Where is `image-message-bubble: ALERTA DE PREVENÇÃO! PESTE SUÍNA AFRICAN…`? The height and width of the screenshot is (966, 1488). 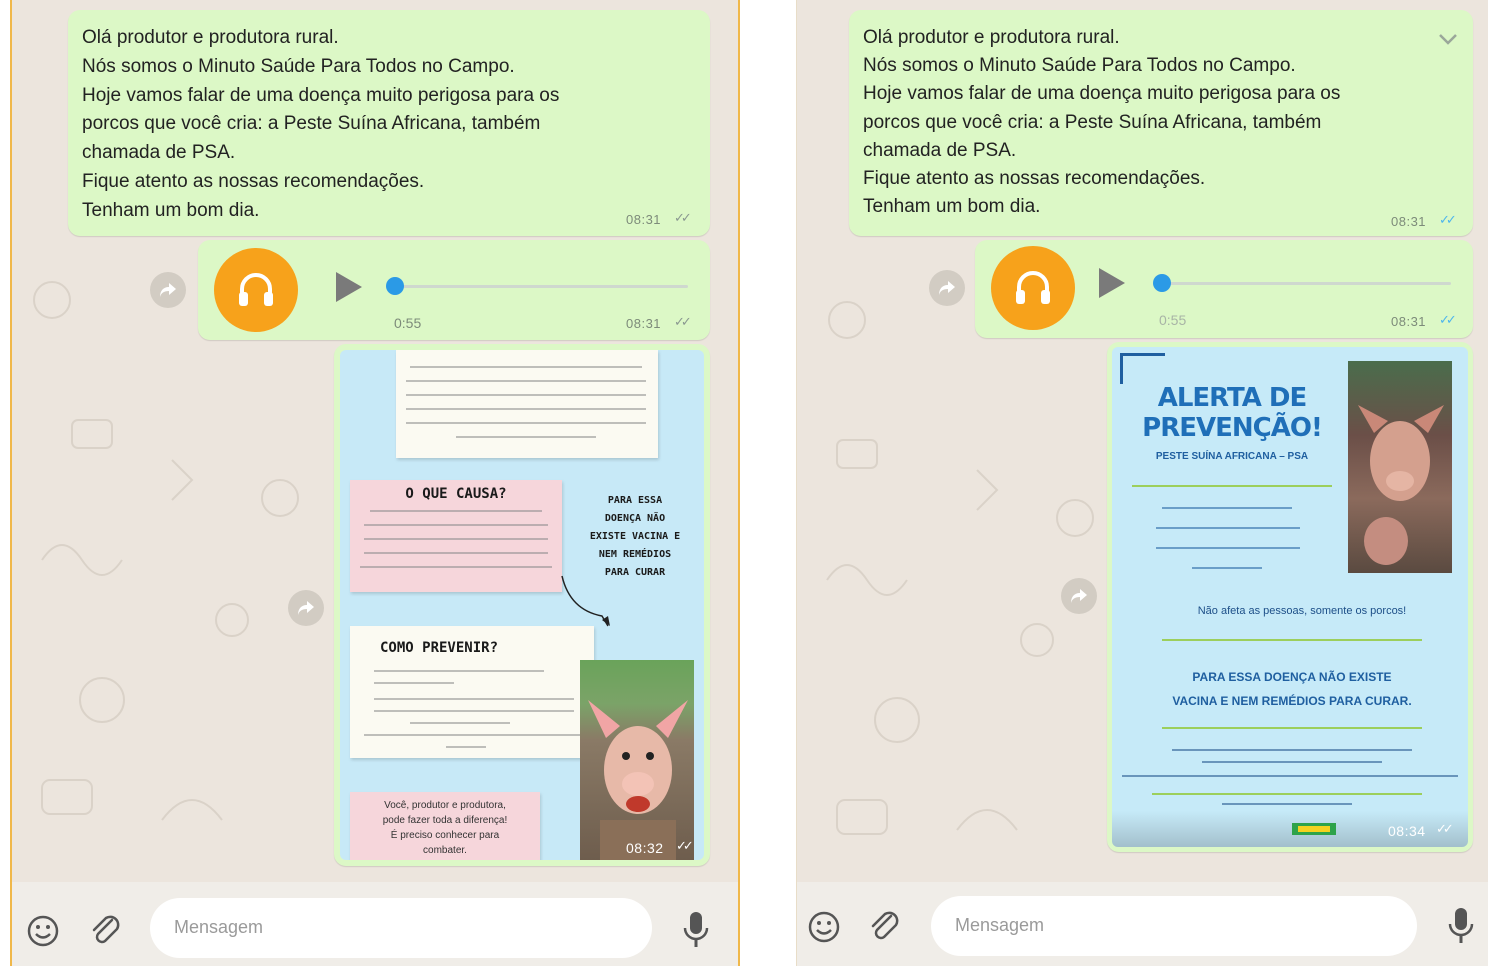 image-message-bubble: ALERTA DE PREVENÇÃO! PESTE SUÍNA AFRICAN… is located at coordinates (1290, 597).